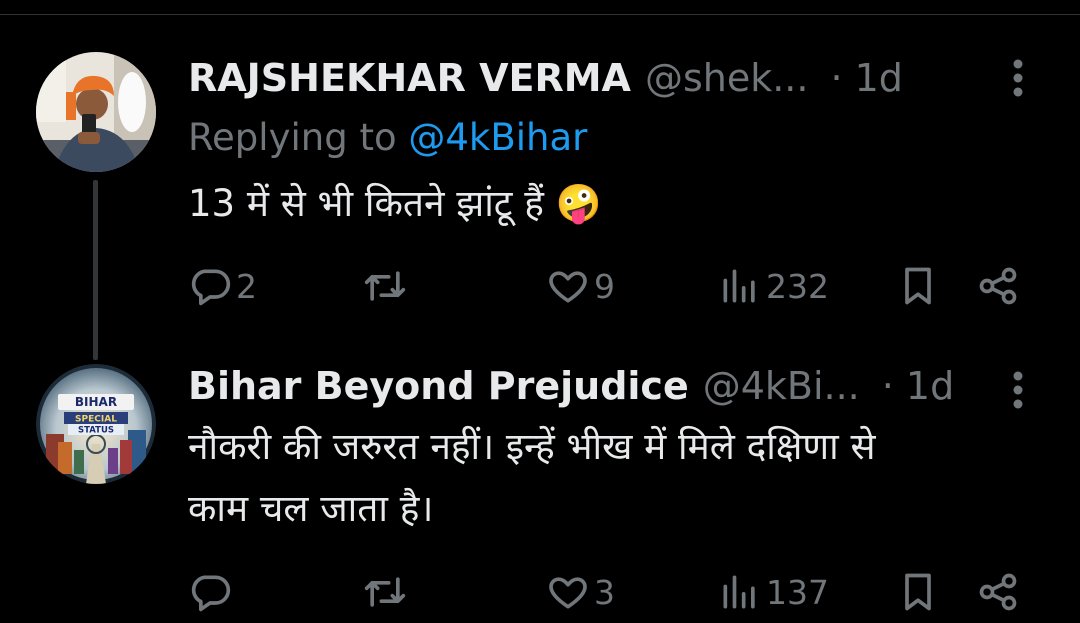  Describe the element at coordinates (797, 286) in the screenshot. I see `views-count: 232` at that location.